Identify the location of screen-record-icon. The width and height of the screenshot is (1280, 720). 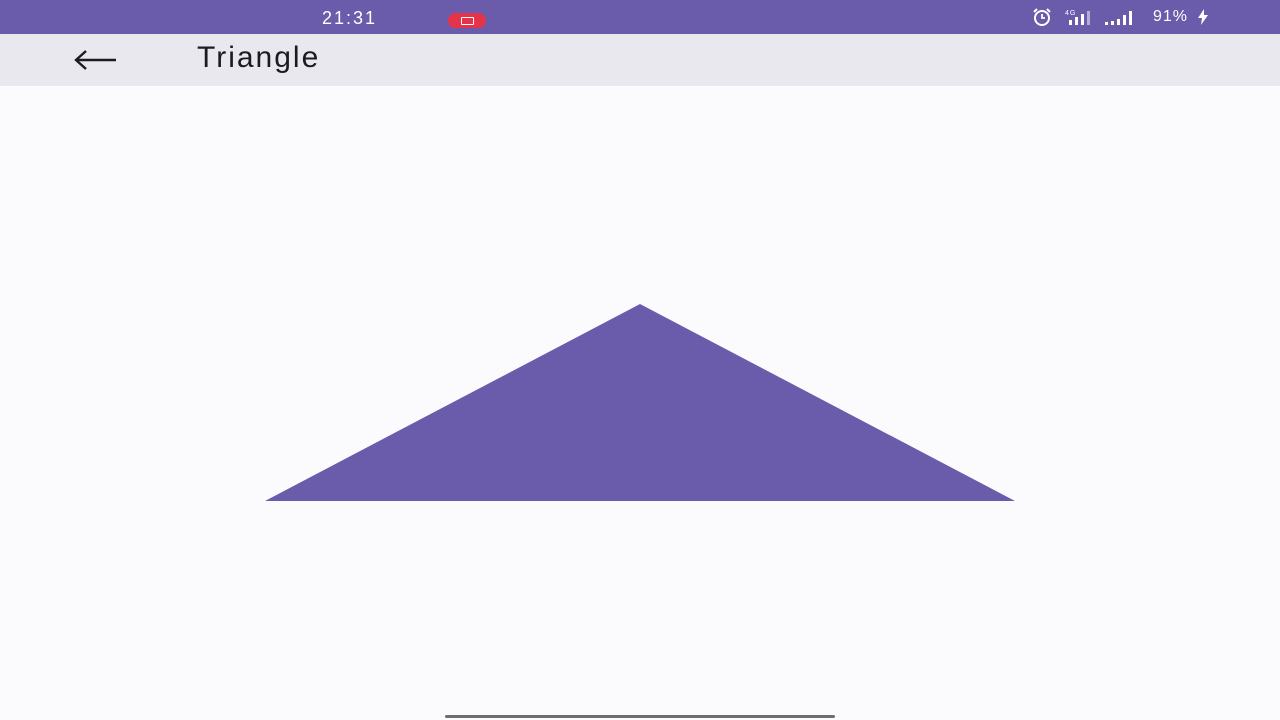
(467, 20).